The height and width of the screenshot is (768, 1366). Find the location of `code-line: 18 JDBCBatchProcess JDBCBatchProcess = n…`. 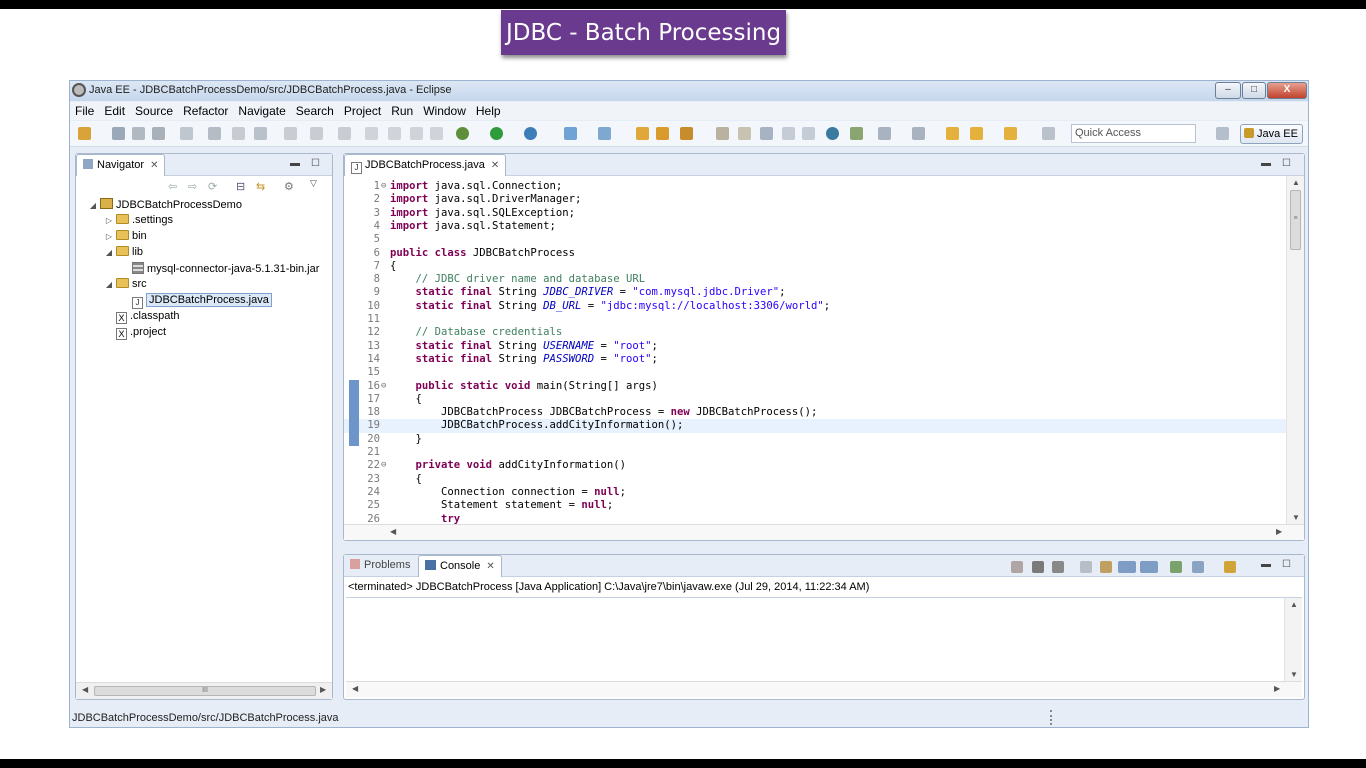

code-line: 18 JDBCBatchProcess JDBCBatchProcess = n… is located at coordinates (815, 412).